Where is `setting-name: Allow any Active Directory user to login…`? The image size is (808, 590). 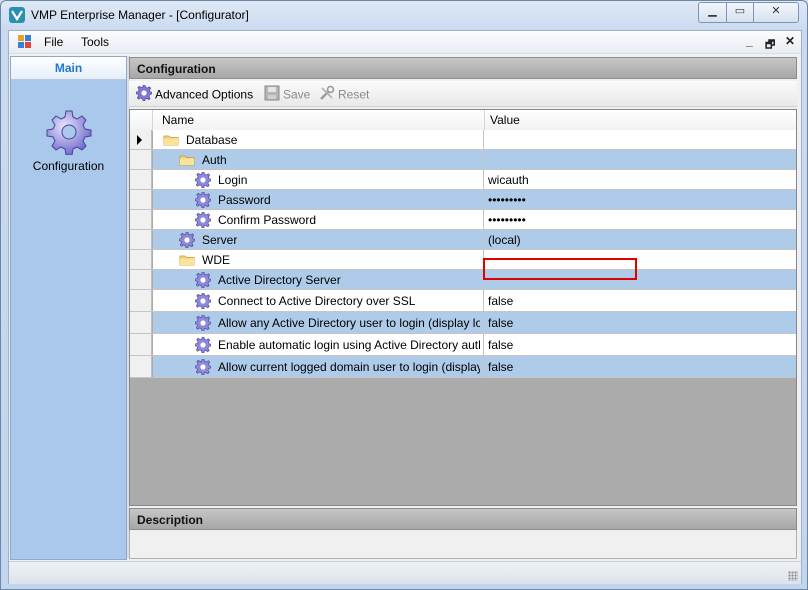
setting-name: Allow any Active Directory user to login… is located at coordinates (349, 323).